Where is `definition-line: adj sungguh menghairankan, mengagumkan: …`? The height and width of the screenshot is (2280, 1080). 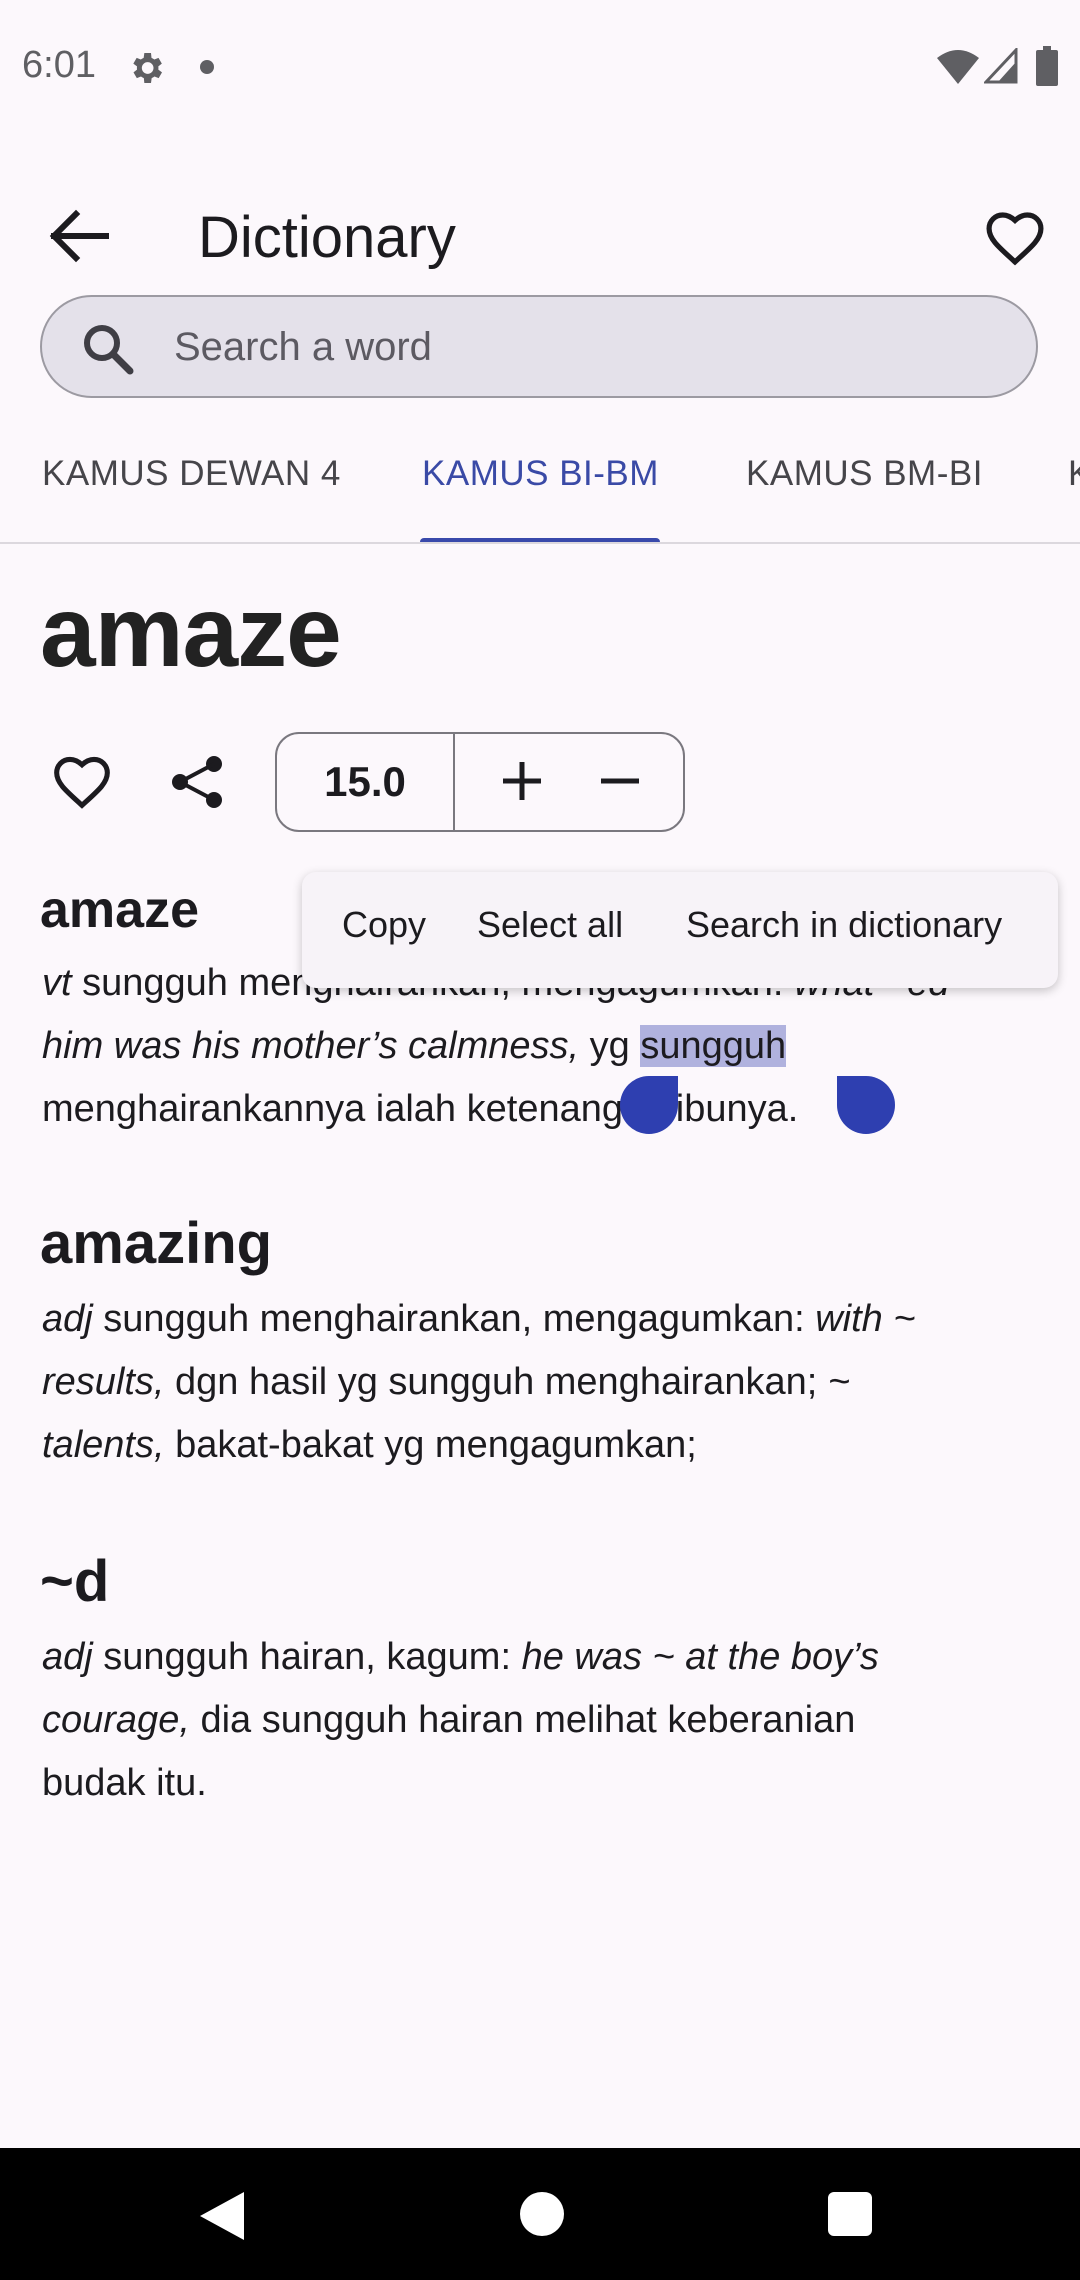
definition-line: adj sungguh menghairankan, mengagumkan: … is located at coordinates (542, 1319).